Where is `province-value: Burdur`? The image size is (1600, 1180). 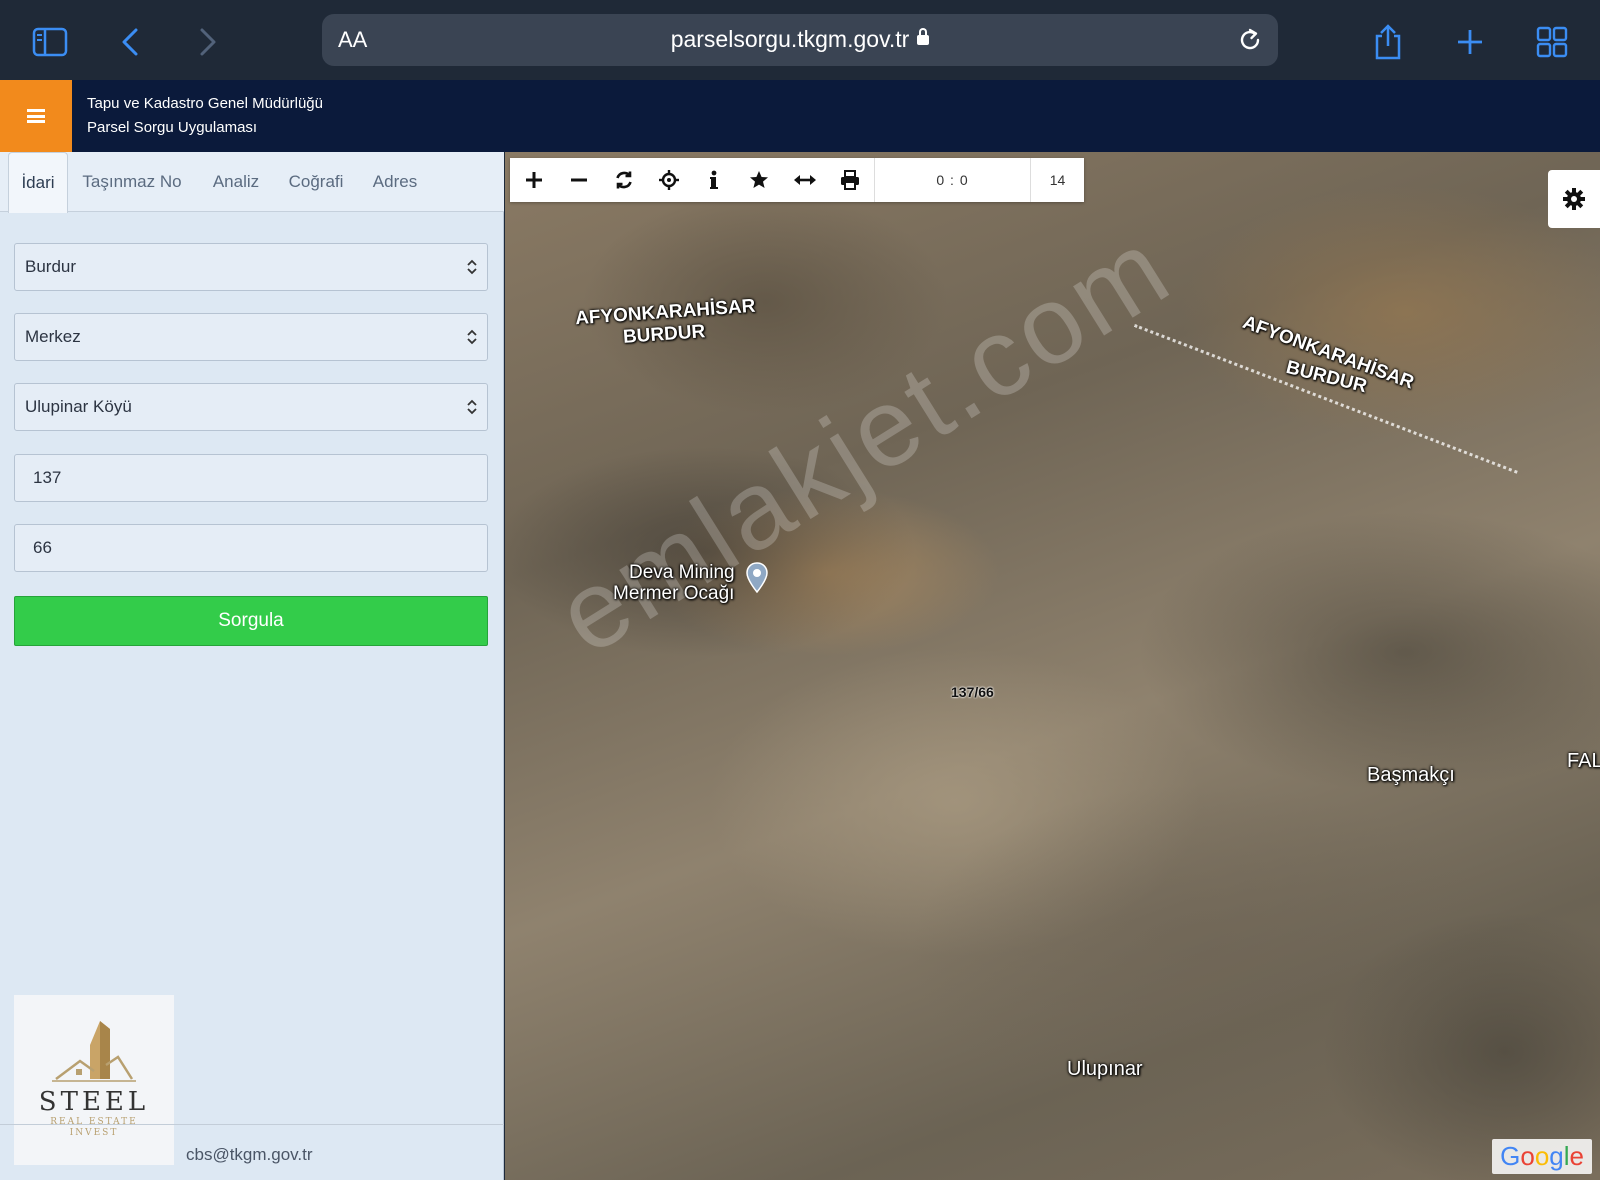 province-value: Burdur is located at coordinates (51, 266).